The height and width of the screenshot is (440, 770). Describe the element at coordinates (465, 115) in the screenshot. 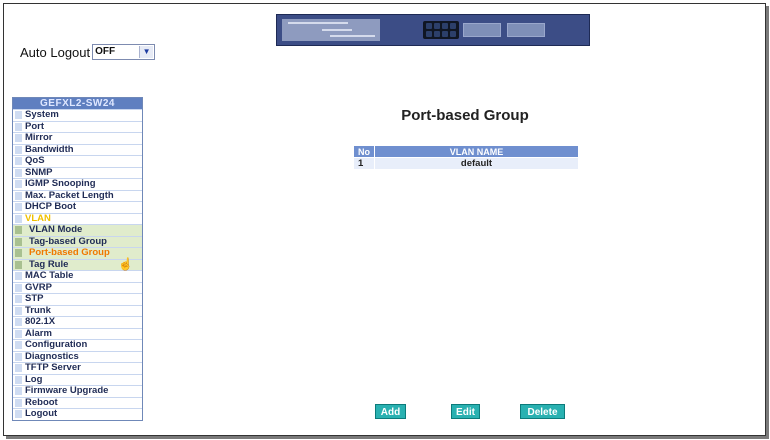

I see `page-title: Port-based Group` at that location.